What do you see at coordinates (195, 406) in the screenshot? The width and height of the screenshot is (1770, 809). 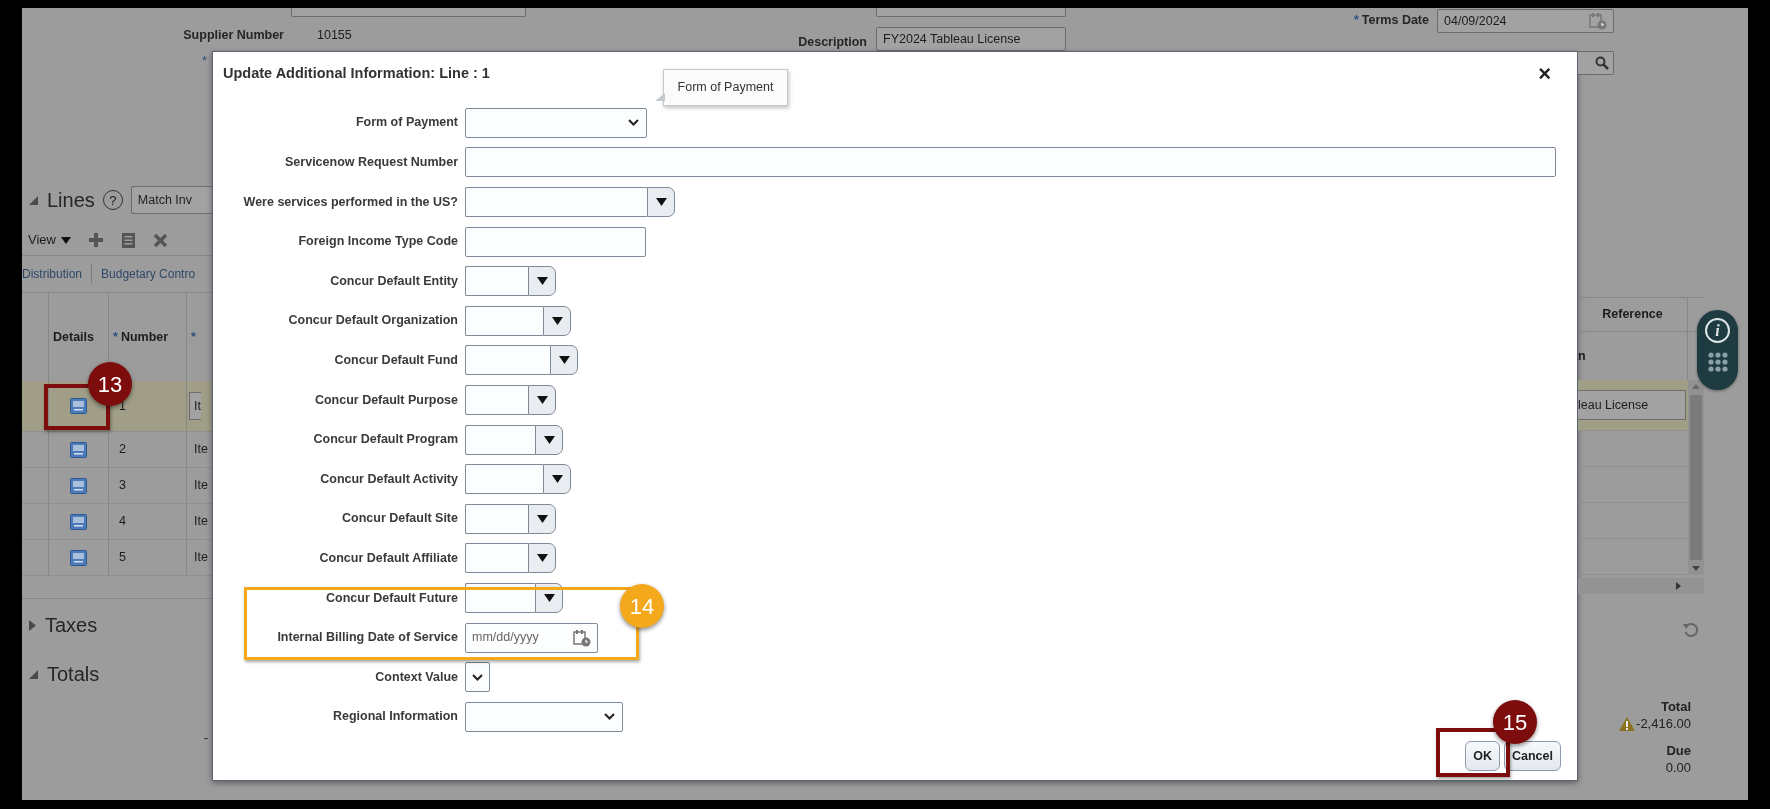 I see `input-field: It` at bounding box center [195, 406].